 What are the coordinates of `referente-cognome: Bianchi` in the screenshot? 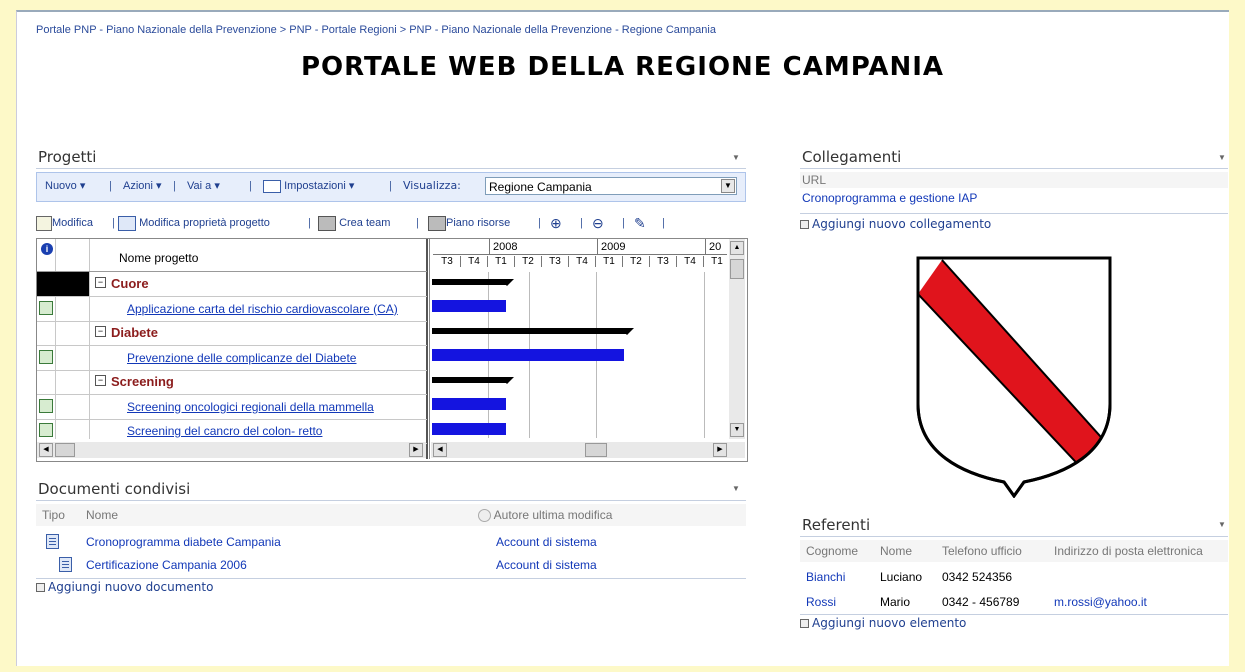 It's located at (825, 577).